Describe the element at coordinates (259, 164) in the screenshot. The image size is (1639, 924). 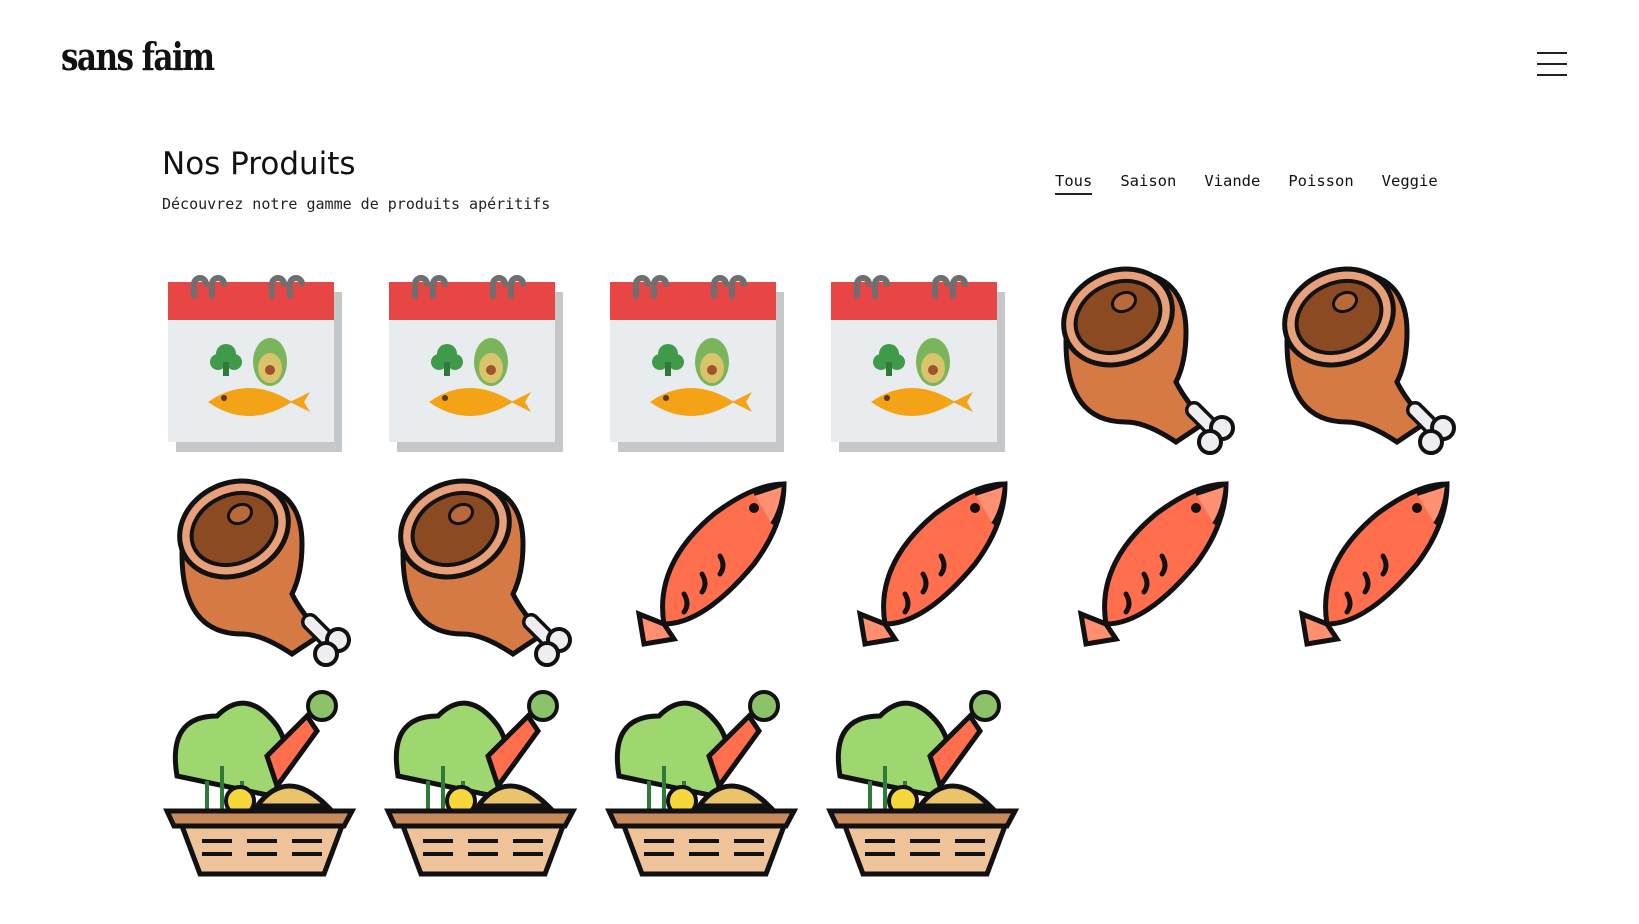
I see `page-title: Nos Produits` at that location.